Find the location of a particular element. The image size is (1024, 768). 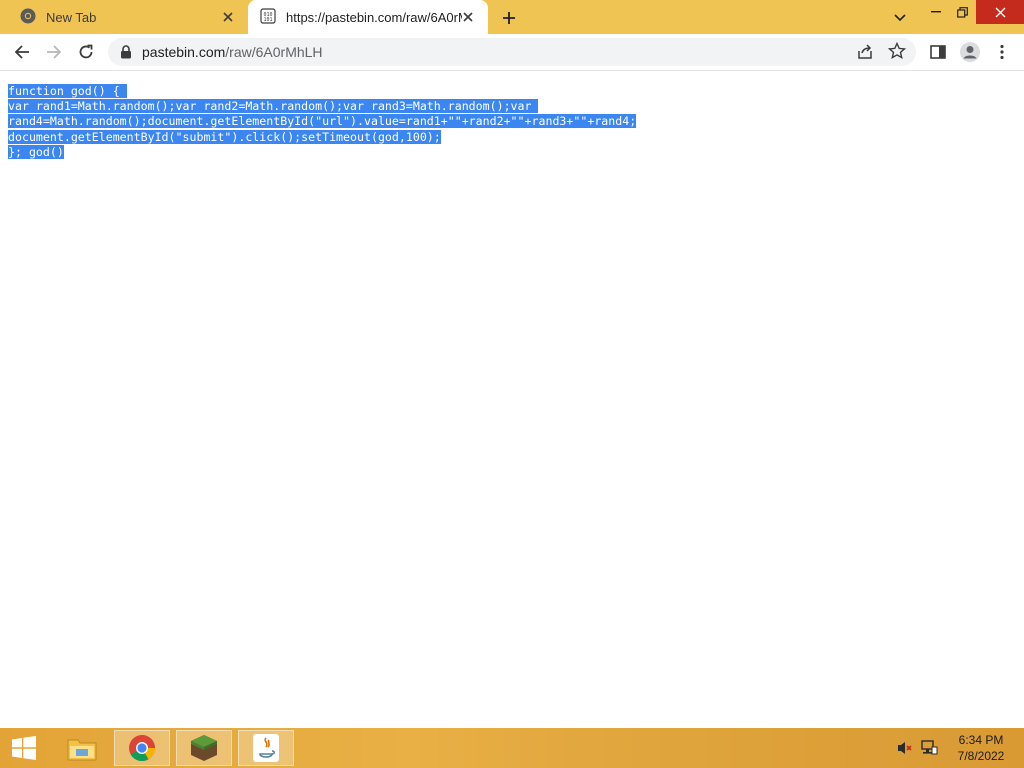

url-host: pastebin.com is located at coordinates (184, 52).